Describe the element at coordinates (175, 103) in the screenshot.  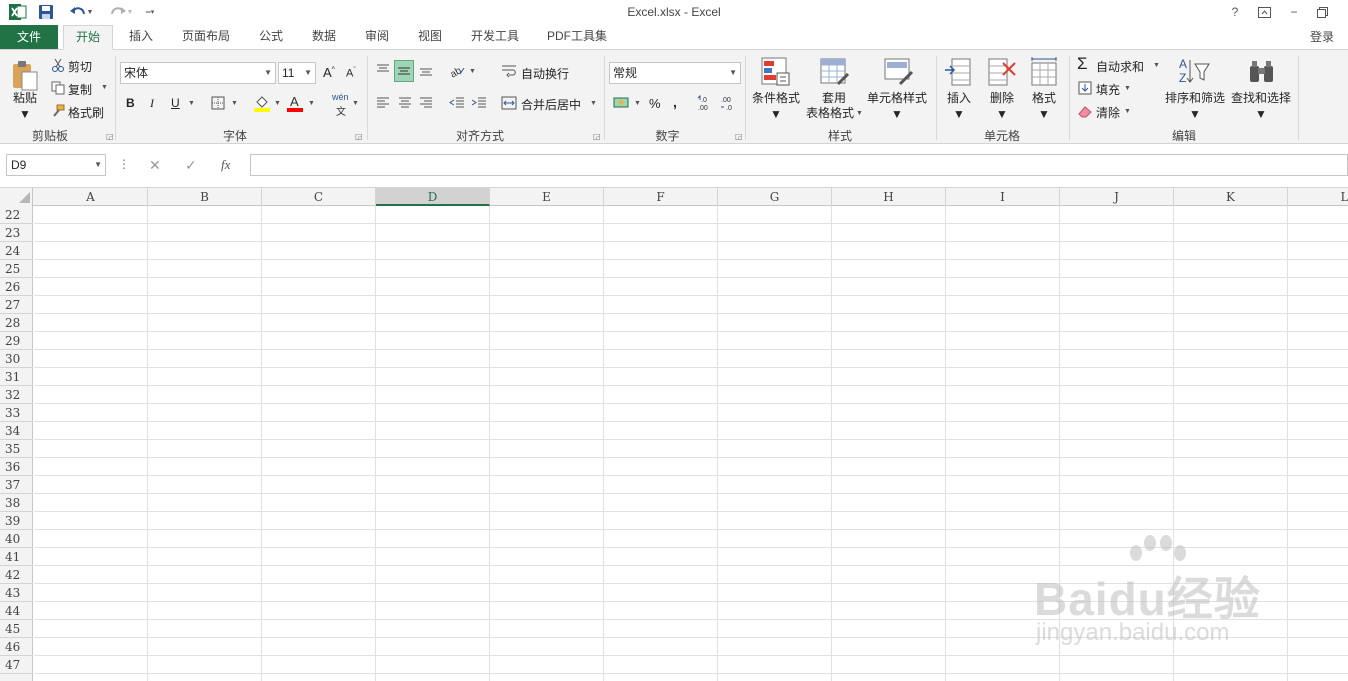
I see `underline-button: U` at that location.